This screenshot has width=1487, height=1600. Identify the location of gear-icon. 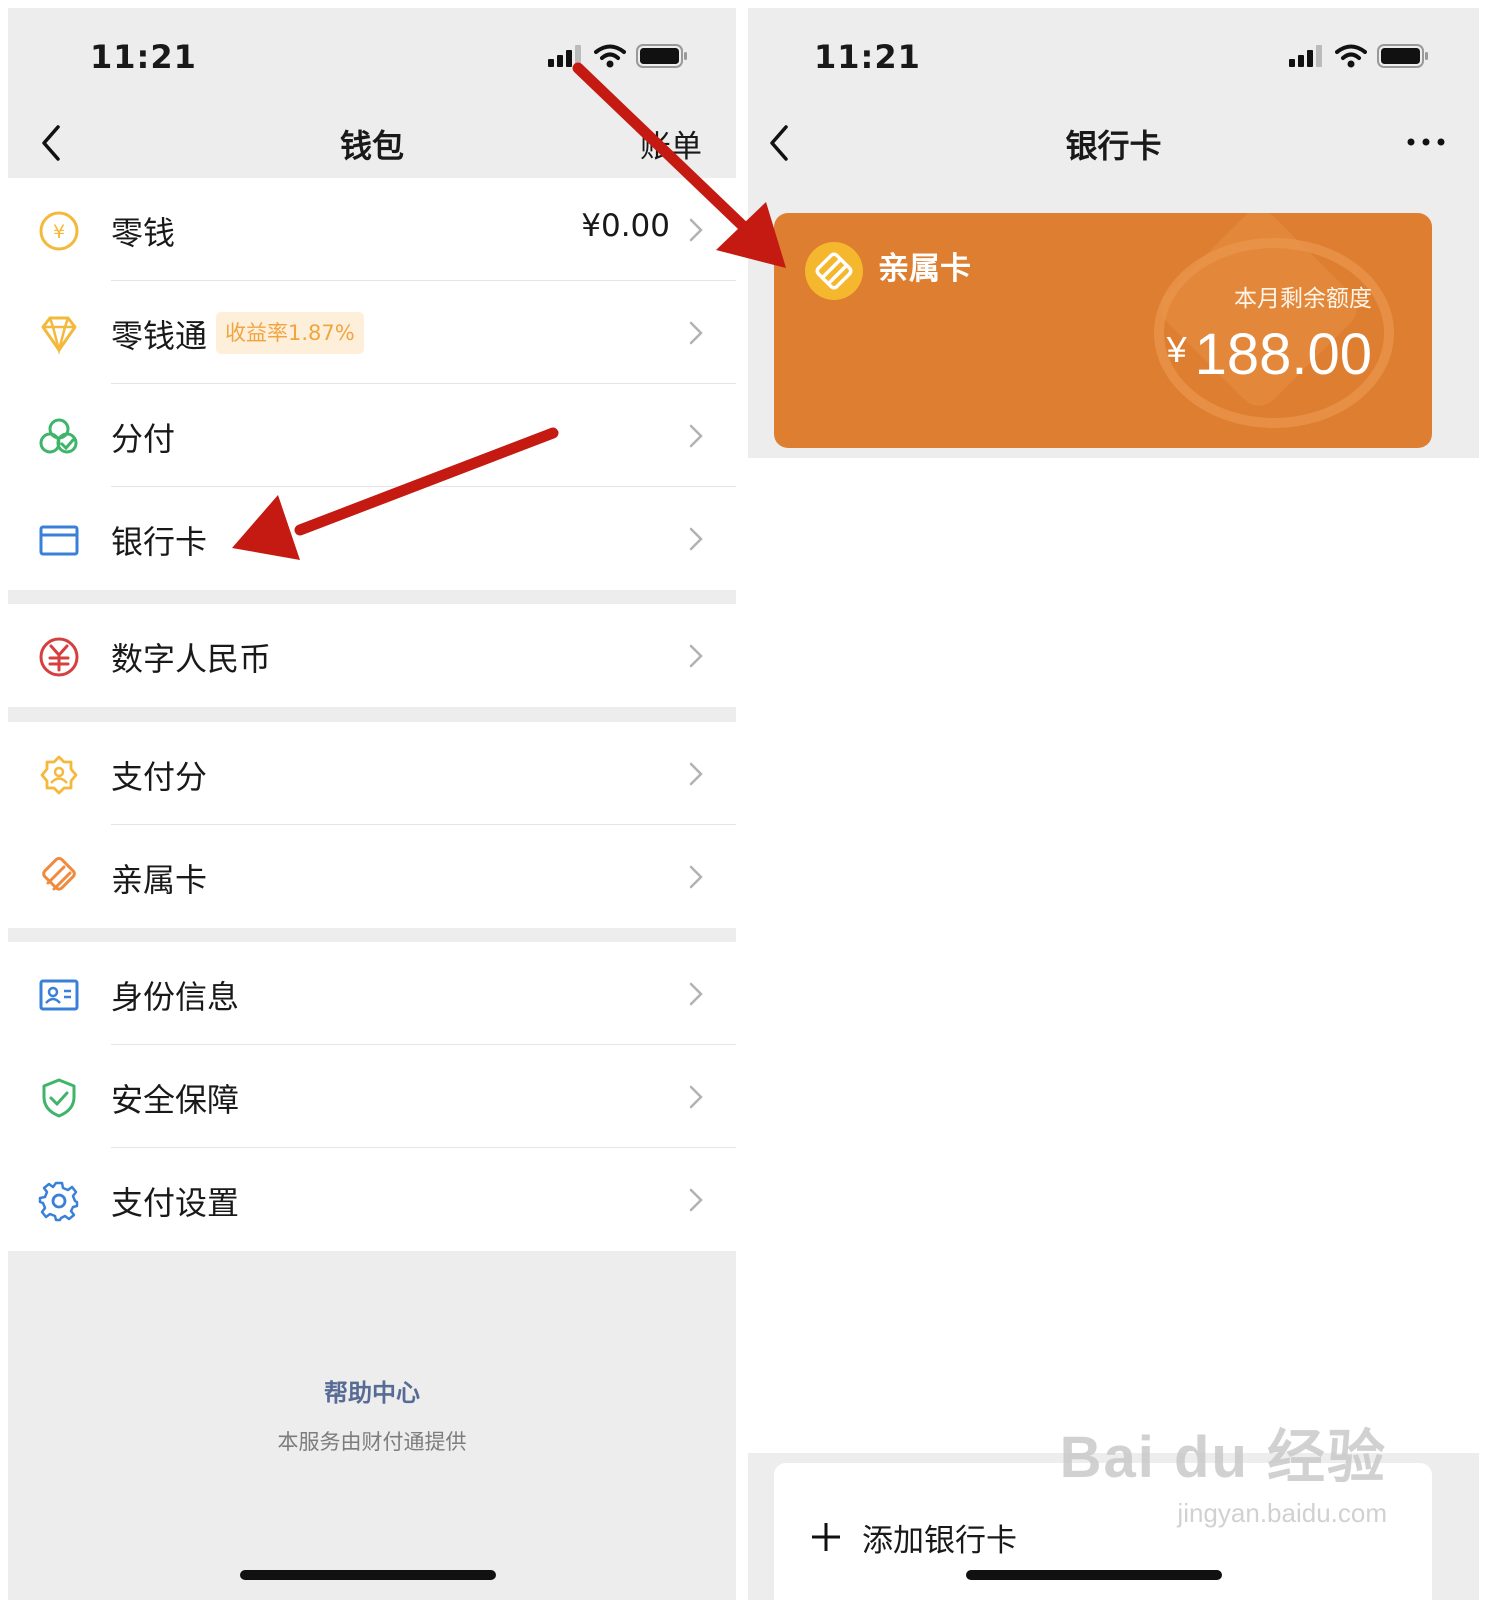
(58, 1201).